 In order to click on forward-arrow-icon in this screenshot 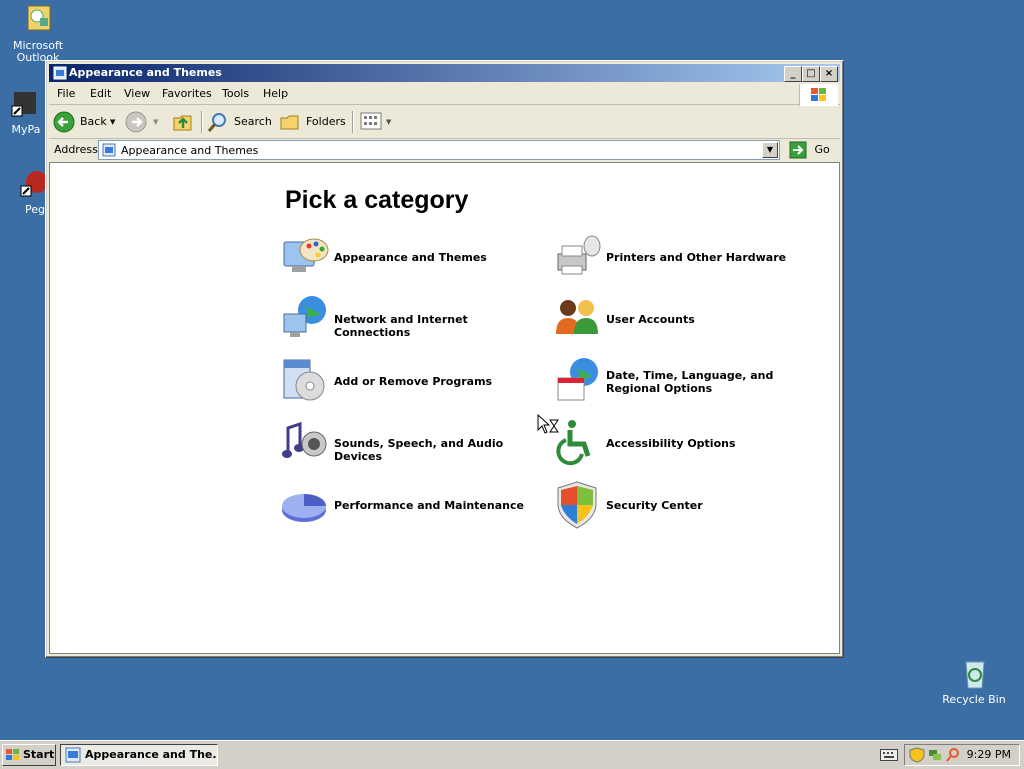, I will do `click(136, 122)`.